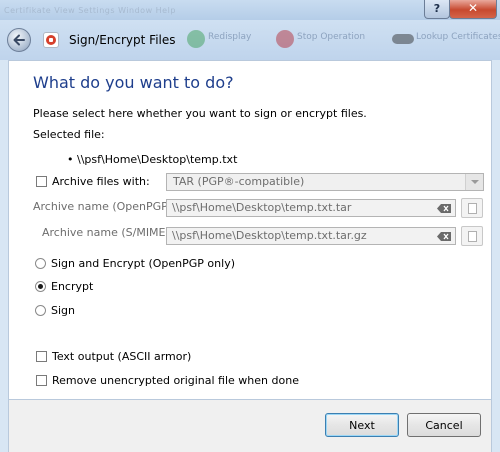 This screenshot has height=452, width=500. I want to click on sign-label: Sign, so click(63, 310).